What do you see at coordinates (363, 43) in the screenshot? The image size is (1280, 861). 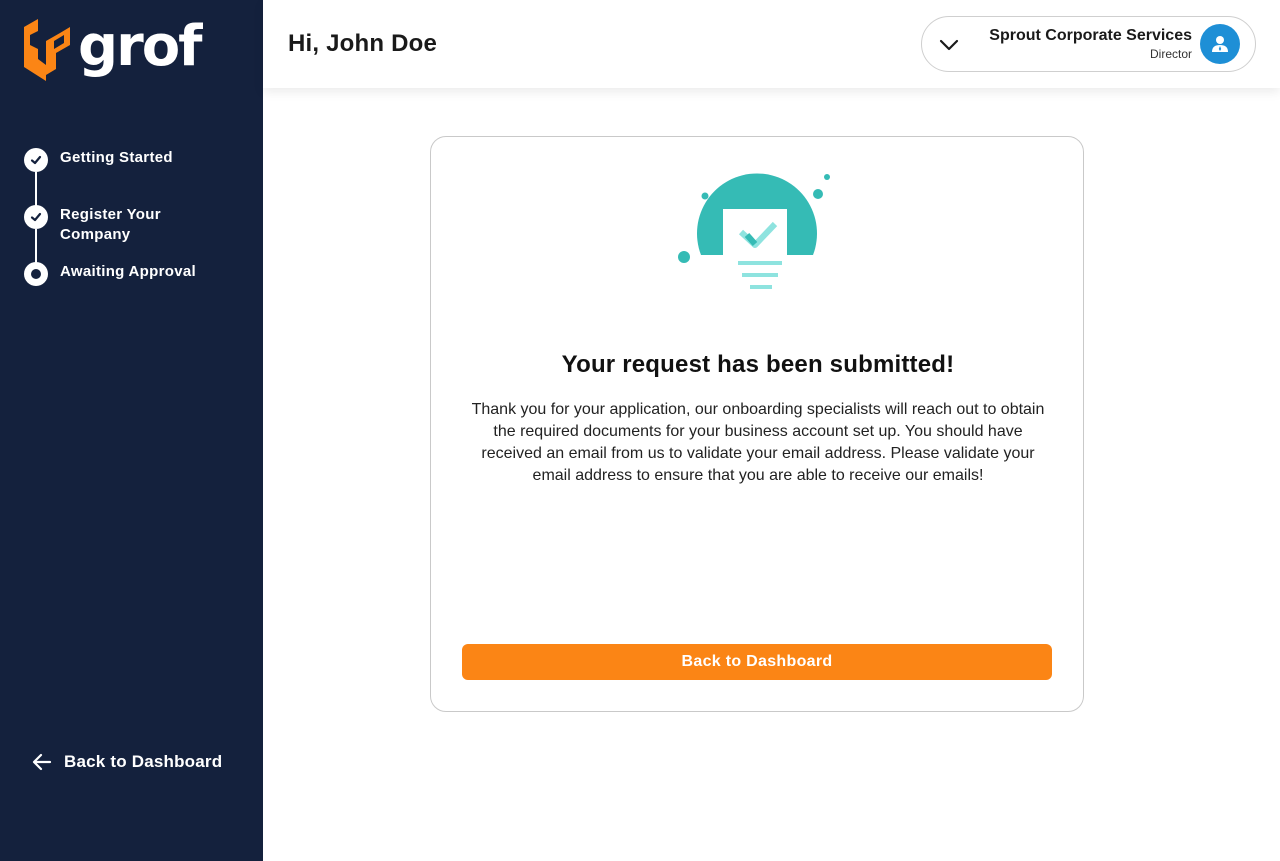 I see `greeting: Hi, John Doe` at bounding box center [363, 43].